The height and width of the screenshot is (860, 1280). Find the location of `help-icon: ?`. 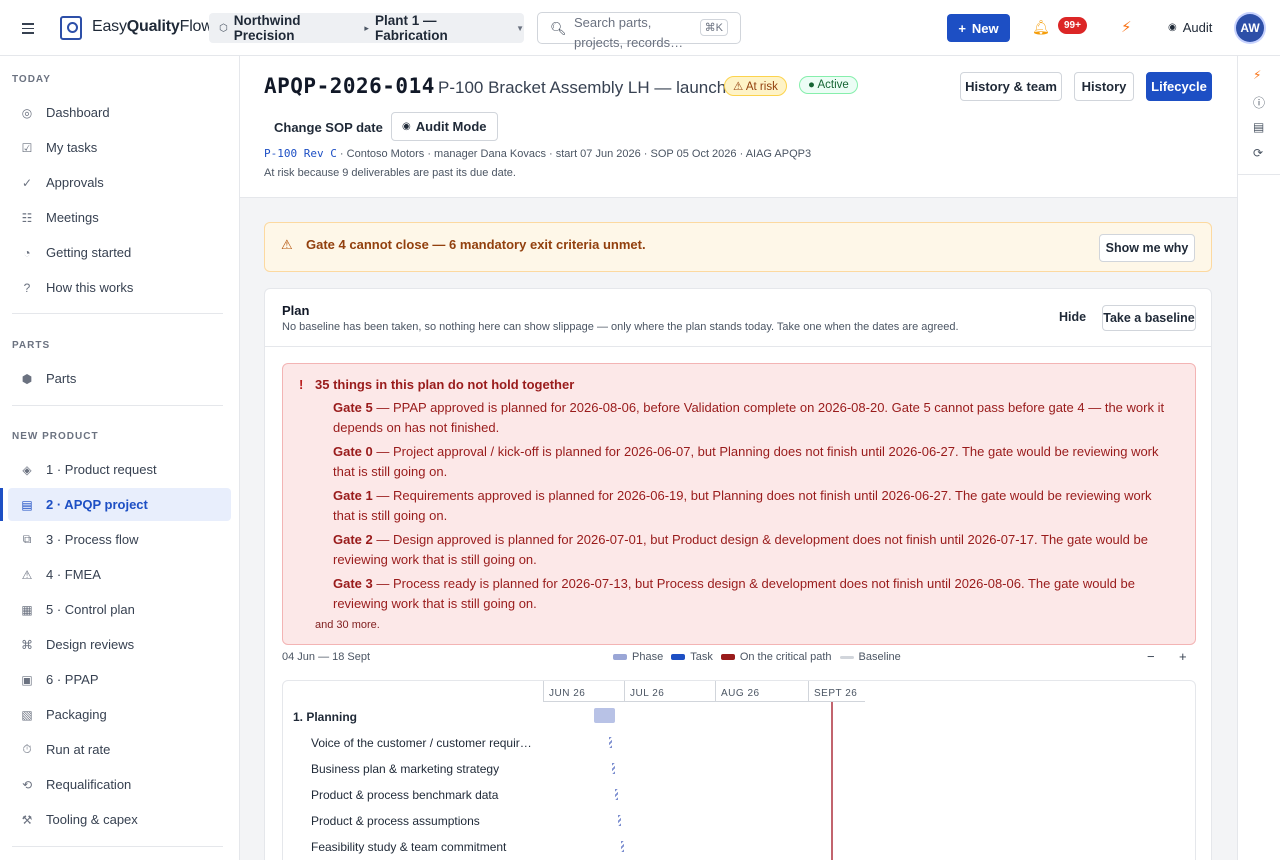

help-icon: ? is located at coordinates (27, 287).